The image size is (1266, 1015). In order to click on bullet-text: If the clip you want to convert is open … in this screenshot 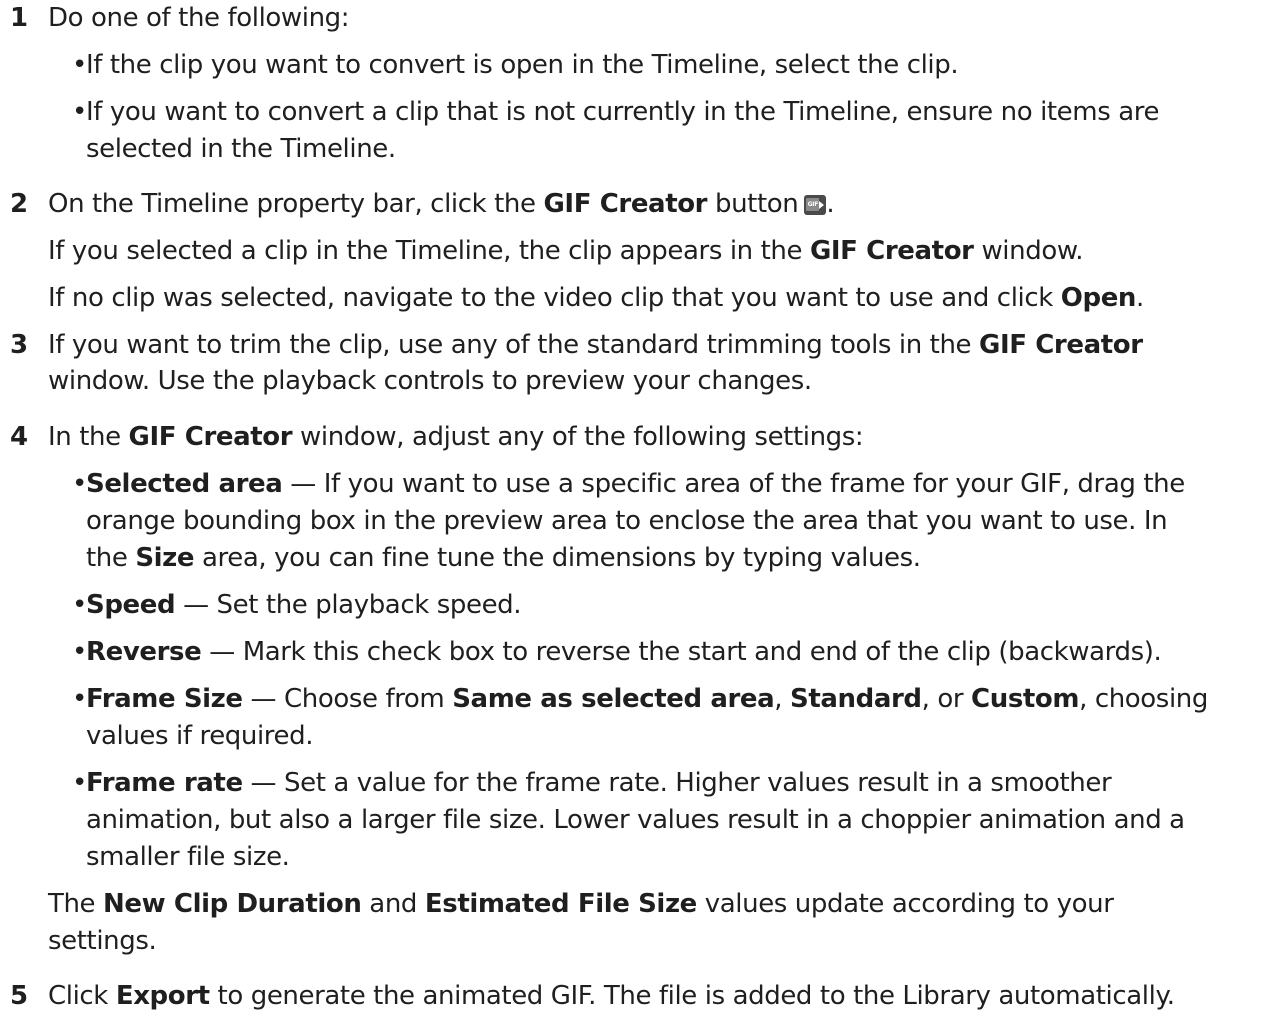, I will do `click(522, 65)`.